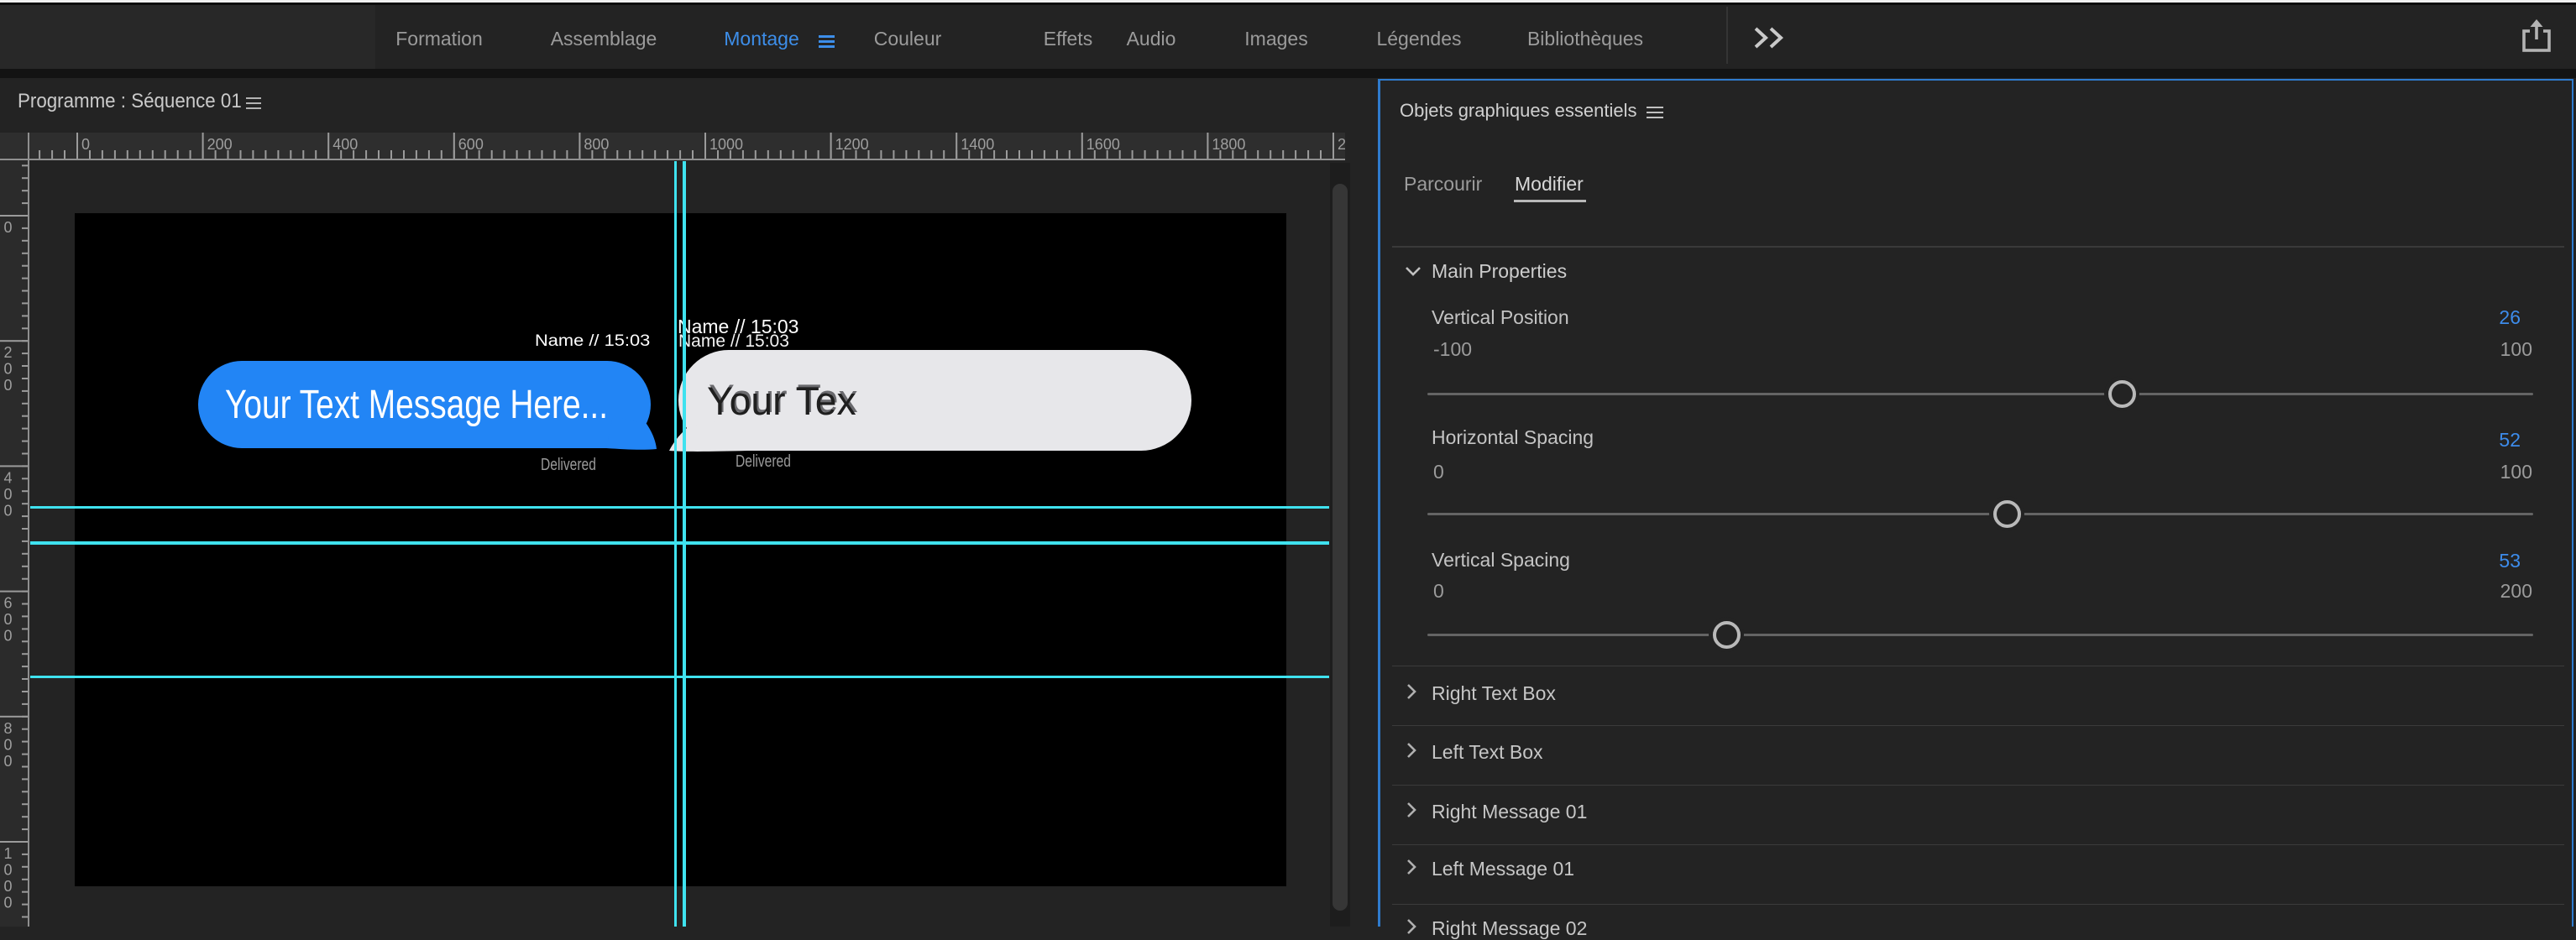 Image resolution: width=2576 pixels, height=940 pixels. I want to click on svg-text: 8, so click(8, 728).